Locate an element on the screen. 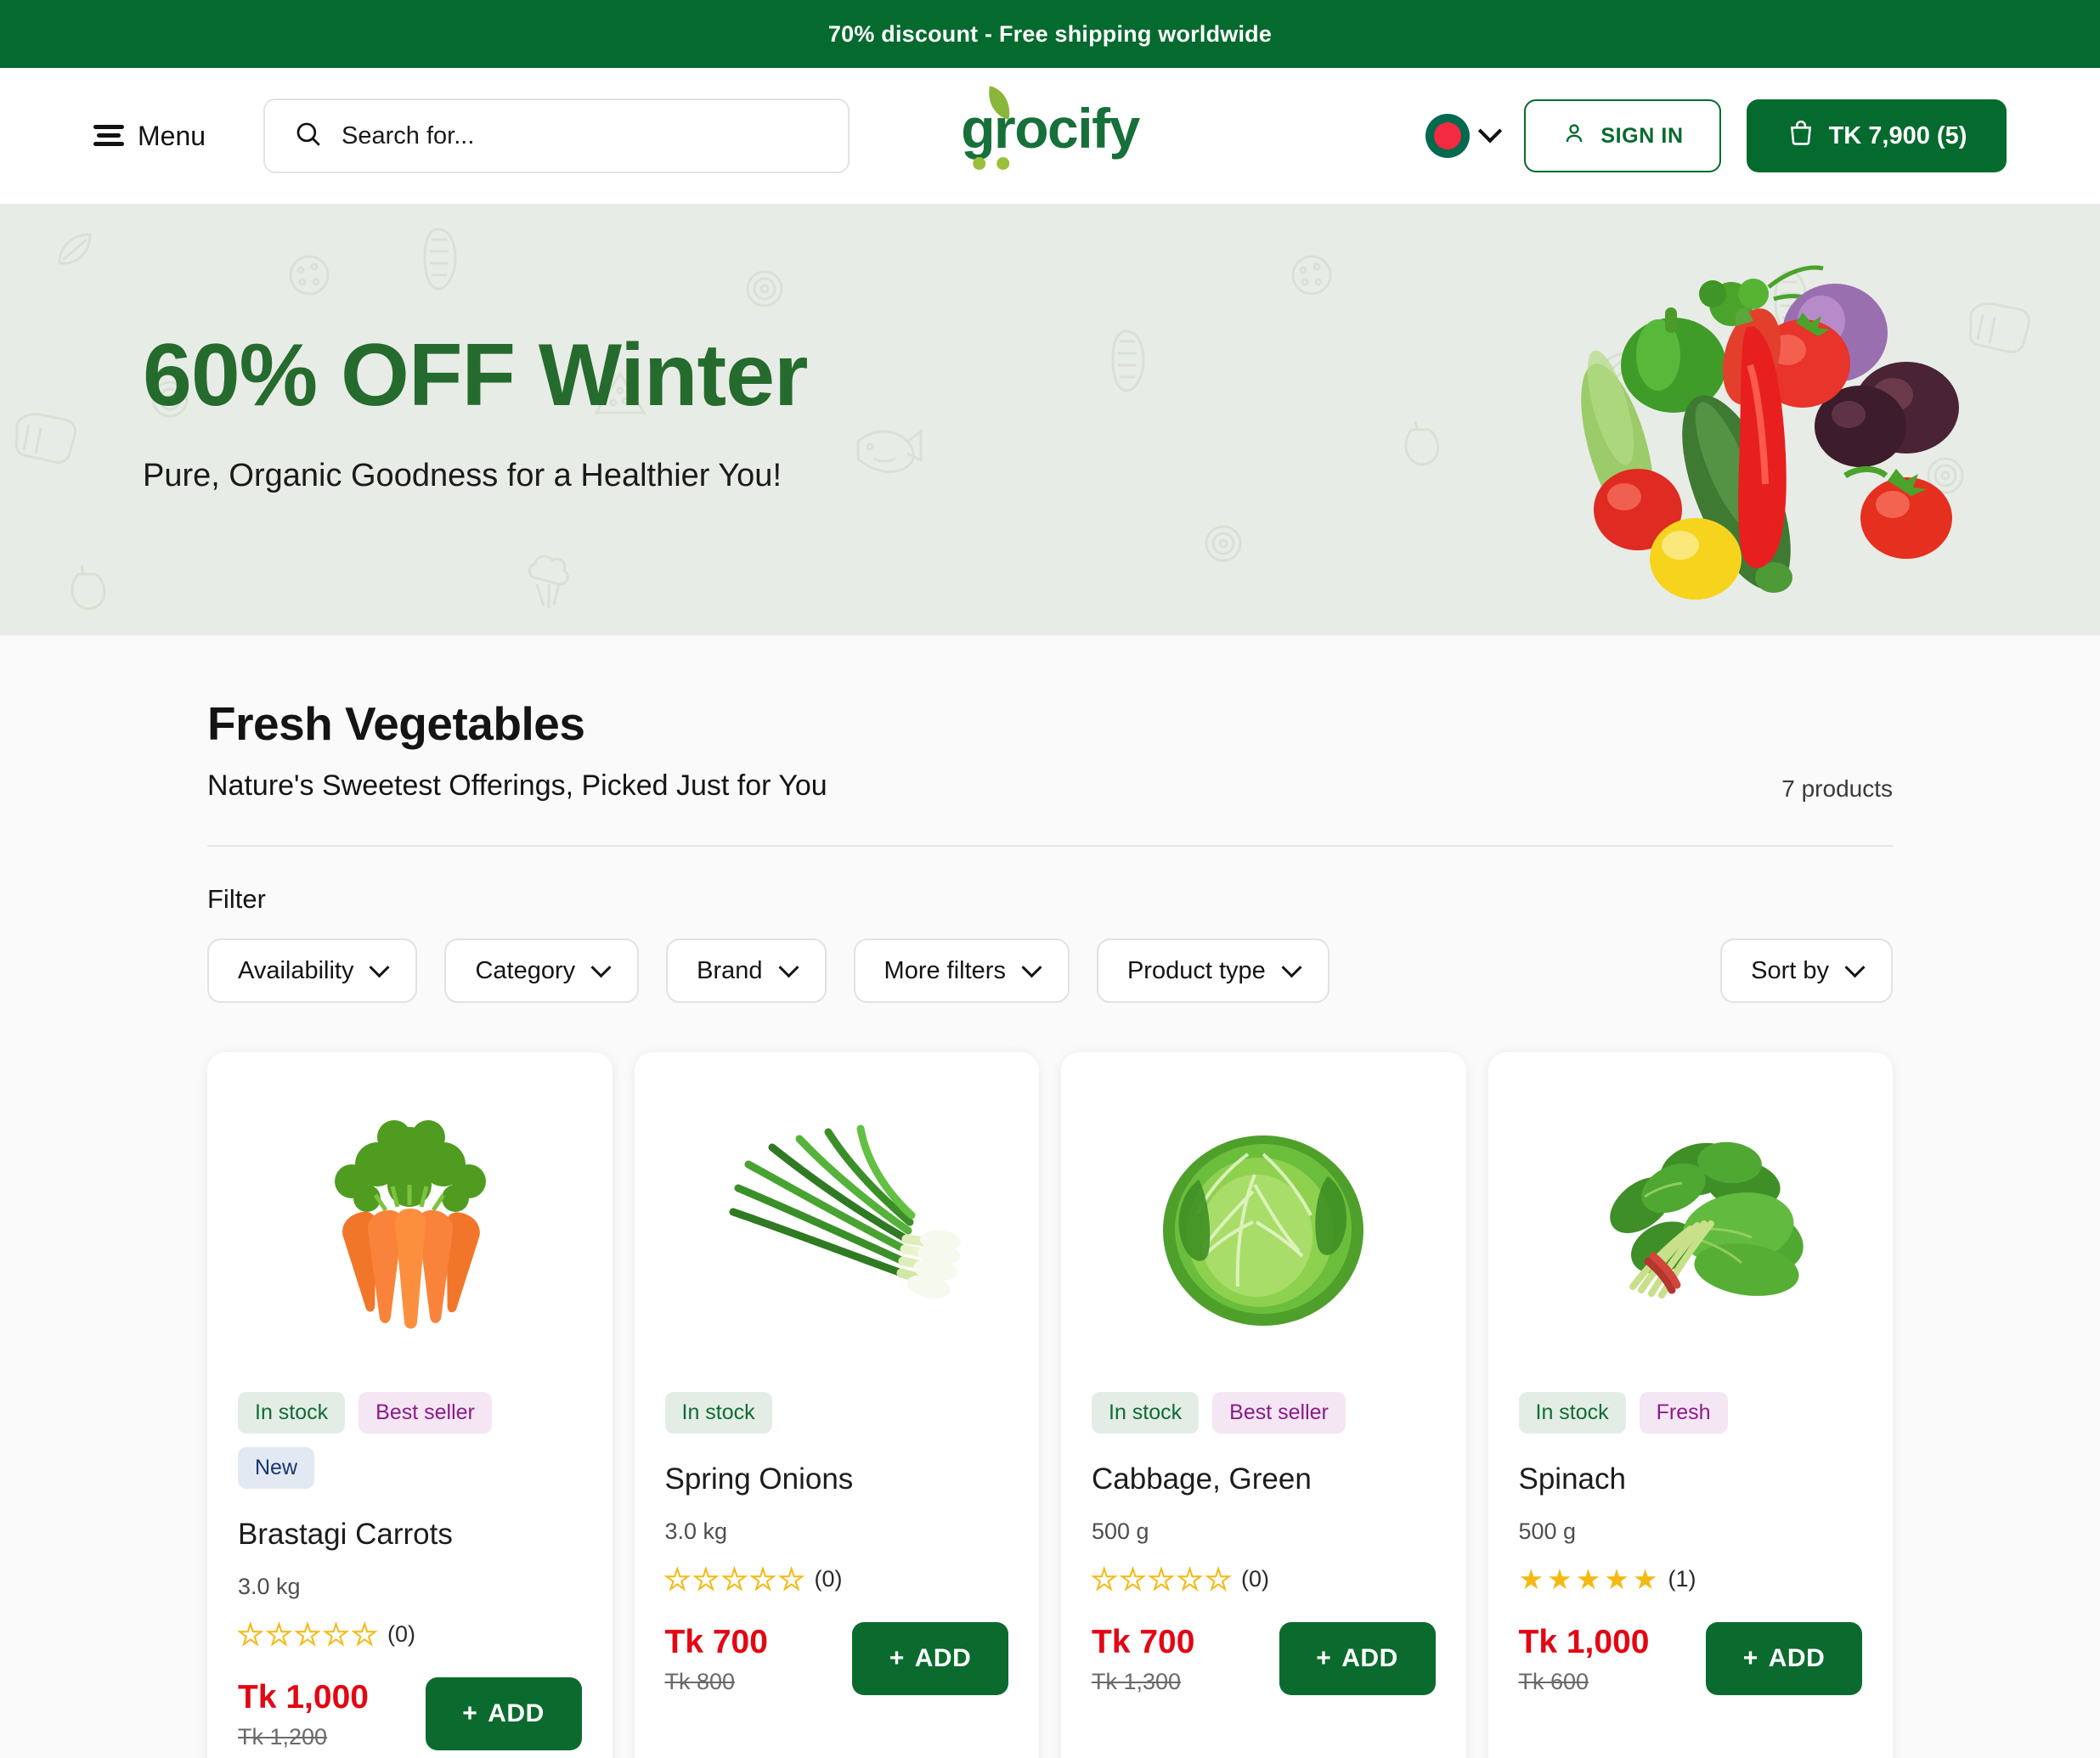 The height and width of the screenshot is (1758, 2100). section-divider is located at coordinates (1050, 846).